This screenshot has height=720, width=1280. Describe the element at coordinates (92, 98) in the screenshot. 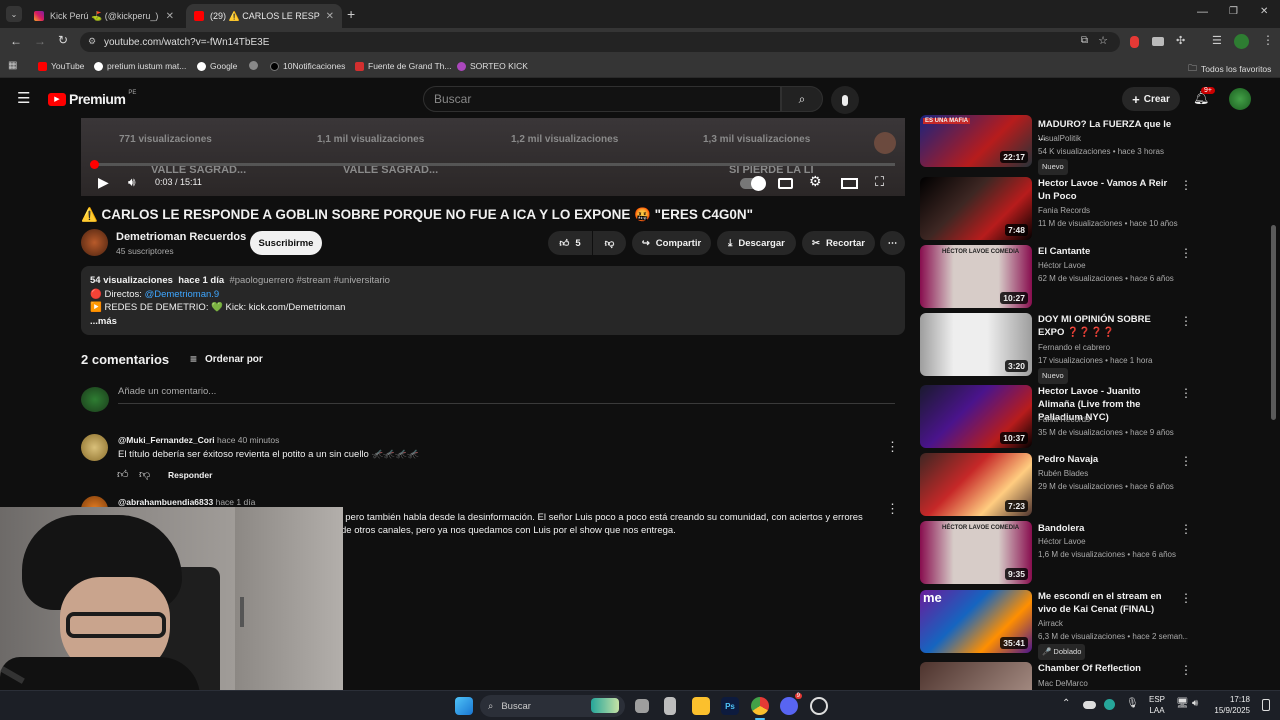

I see `youtube-logo: ▶ Premium PE` at that location.